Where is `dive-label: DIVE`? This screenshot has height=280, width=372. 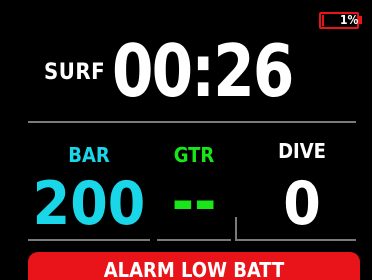 dive-label: DIVE is located at coordinates (302, 151).